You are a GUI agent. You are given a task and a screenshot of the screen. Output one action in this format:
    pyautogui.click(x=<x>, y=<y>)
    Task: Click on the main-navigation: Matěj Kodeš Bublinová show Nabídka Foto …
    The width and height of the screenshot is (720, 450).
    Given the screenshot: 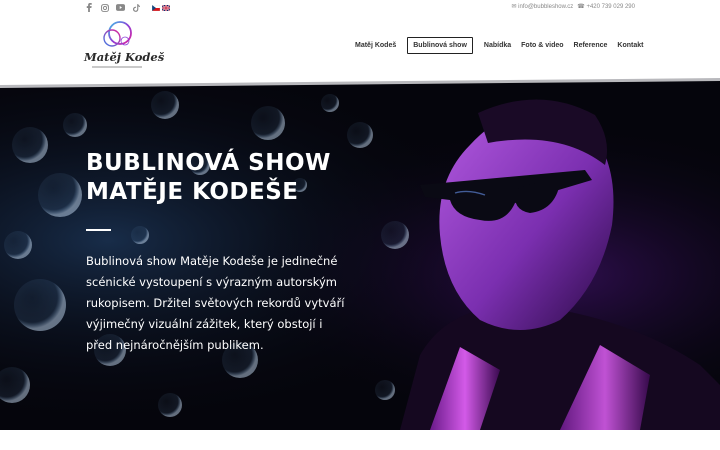 What is the action you would take?
    pyautogui.click(x=499, y=45)
    